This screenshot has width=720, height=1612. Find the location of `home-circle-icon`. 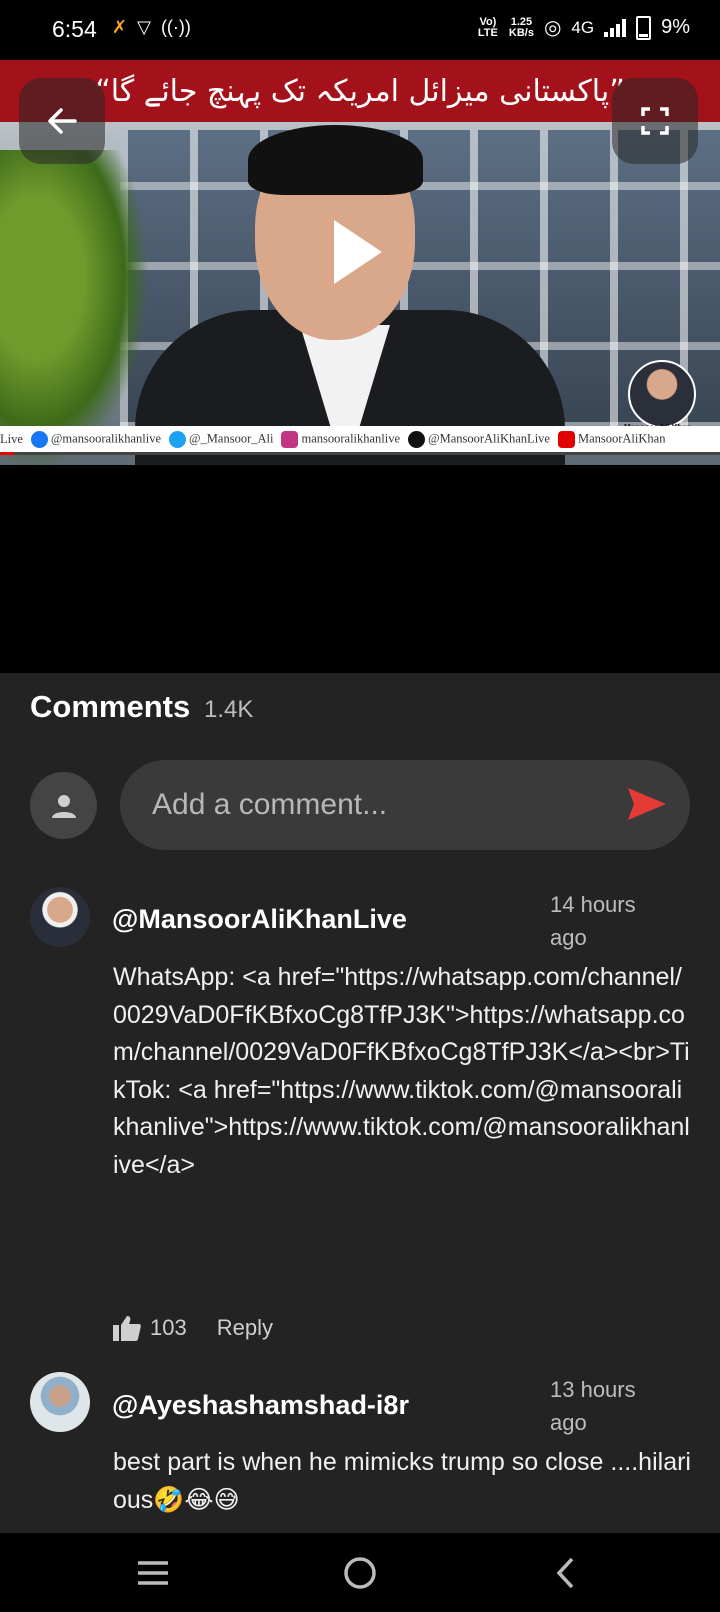

home-circle-icon is located at coordinates (360, 1572).